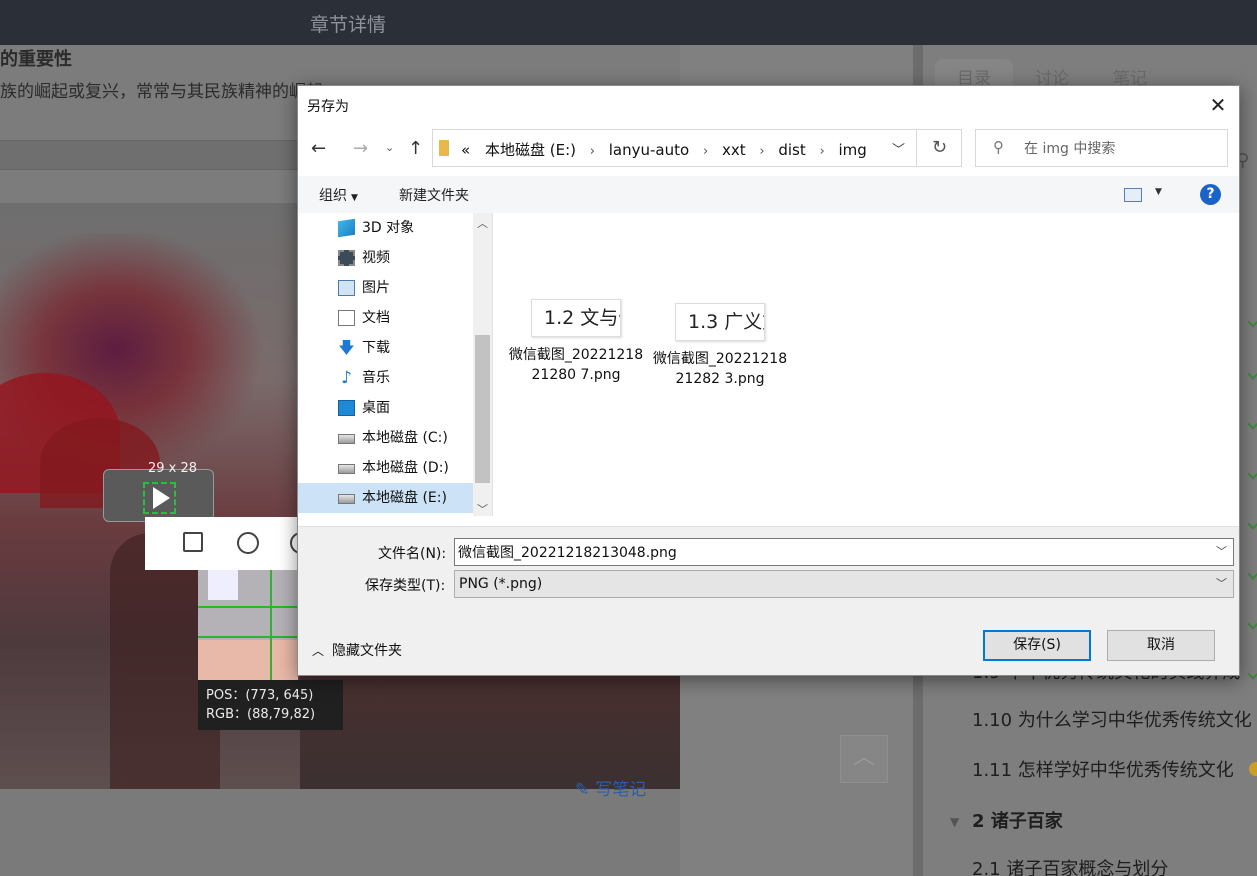 The image size is (1257, 876). I want to click on top-bar: 章节详情, so click(628, 22).